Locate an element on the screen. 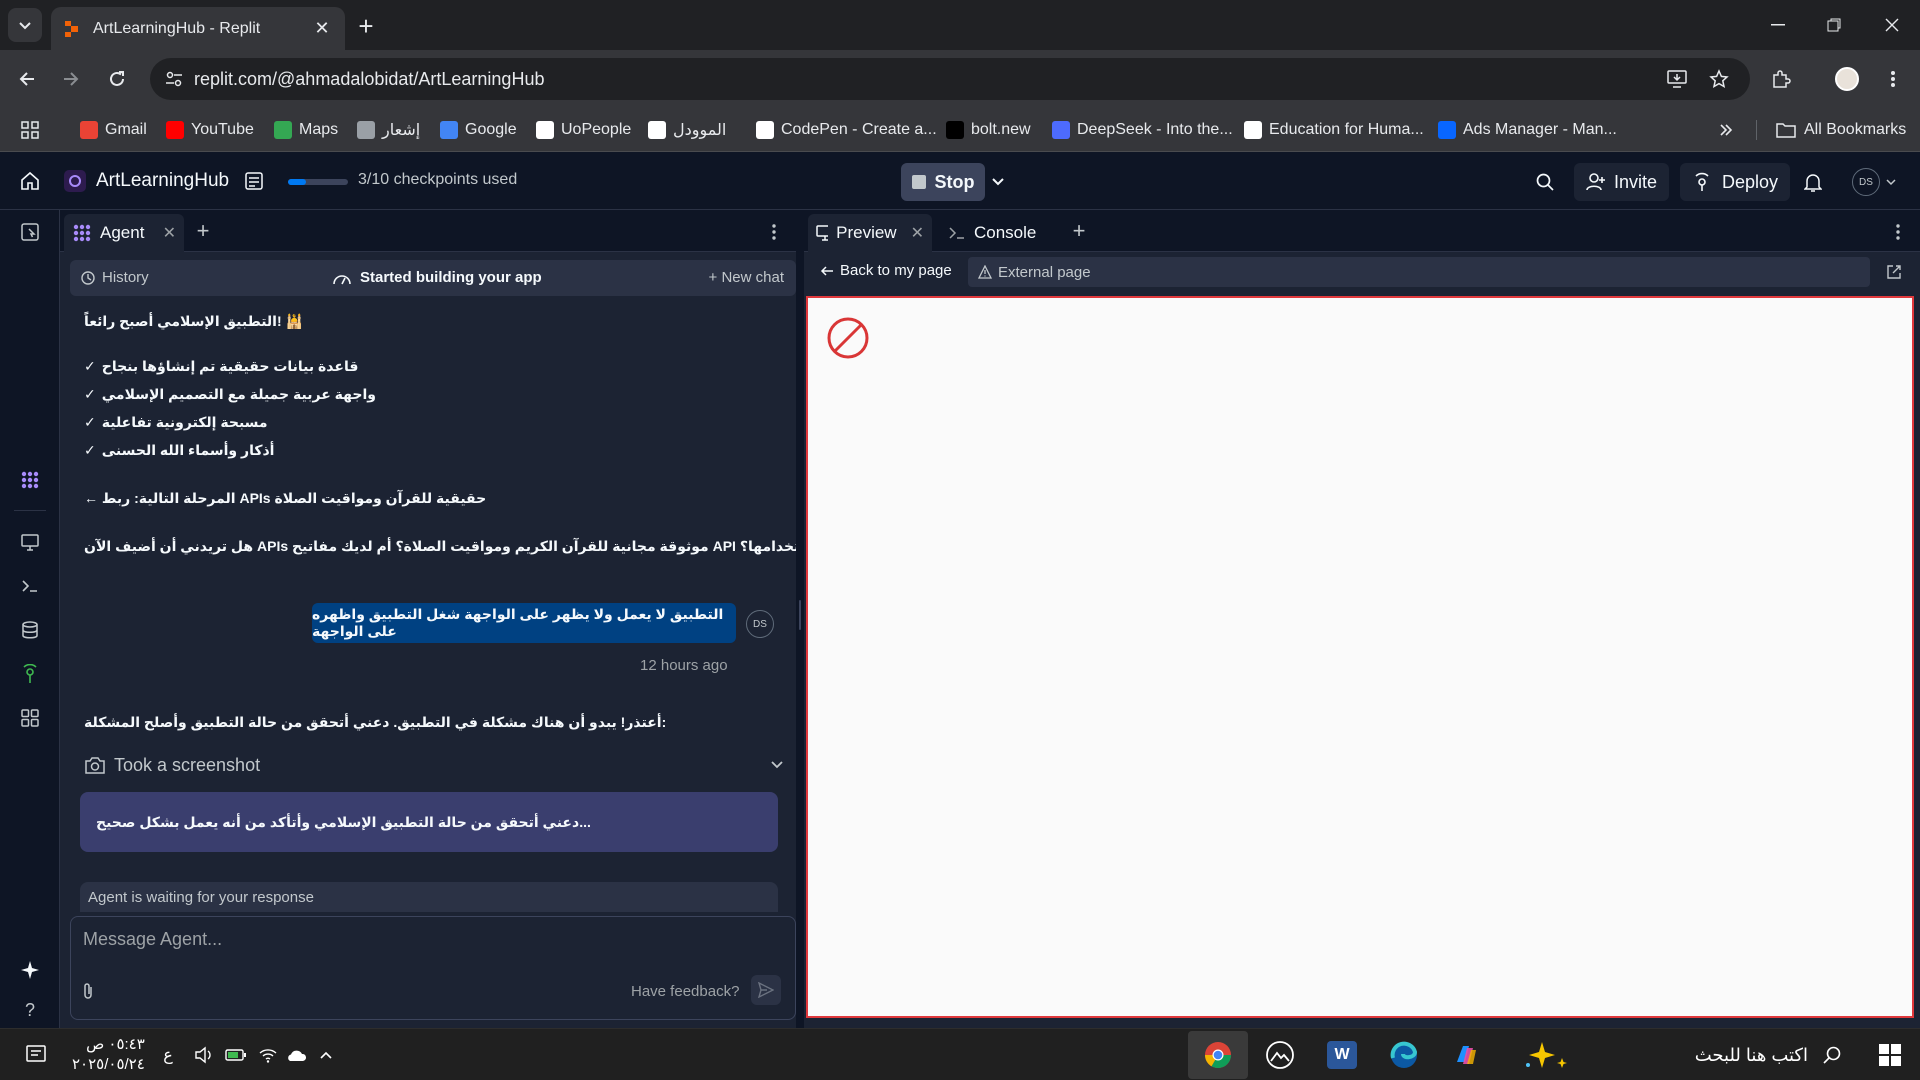 This screenshot has width=1920, height=1080. tab-agent-label: Agent is located at coordinates (122, 232).